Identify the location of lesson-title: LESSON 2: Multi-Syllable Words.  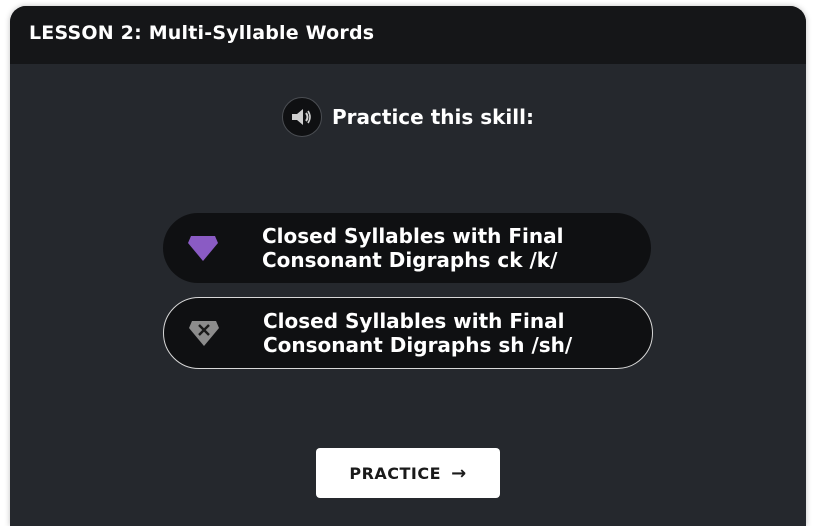
(202, 33).